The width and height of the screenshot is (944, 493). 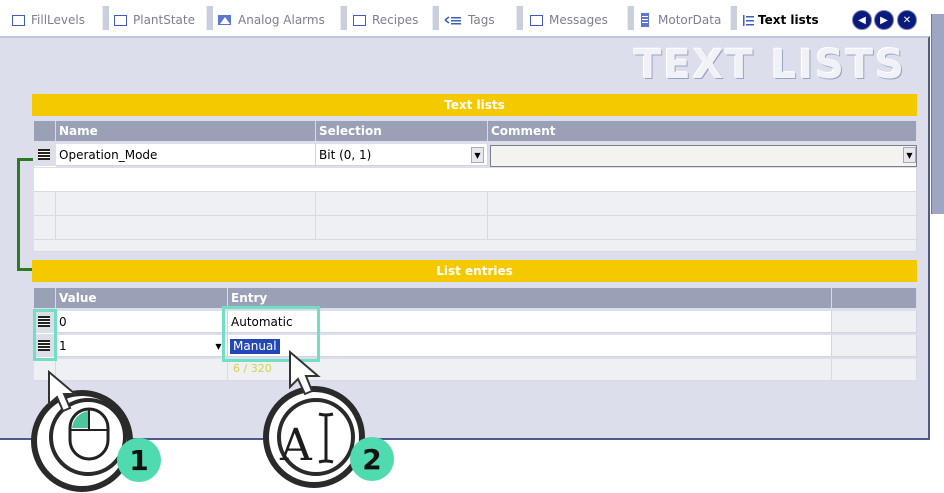 I want to click on callout-number-2: 2, so click(x=371, y=459).